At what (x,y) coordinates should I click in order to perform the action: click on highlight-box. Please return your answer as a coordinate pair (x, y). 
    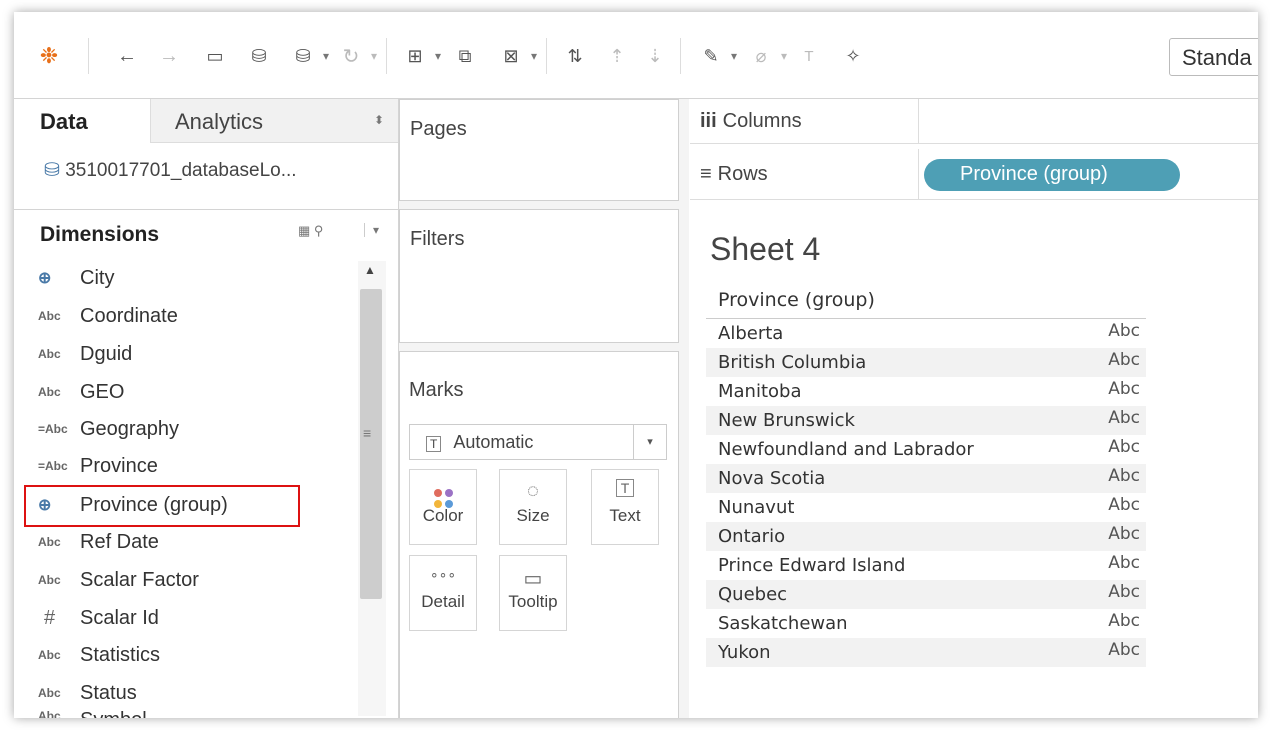
    Looking at the image, I should click on (162, 506).